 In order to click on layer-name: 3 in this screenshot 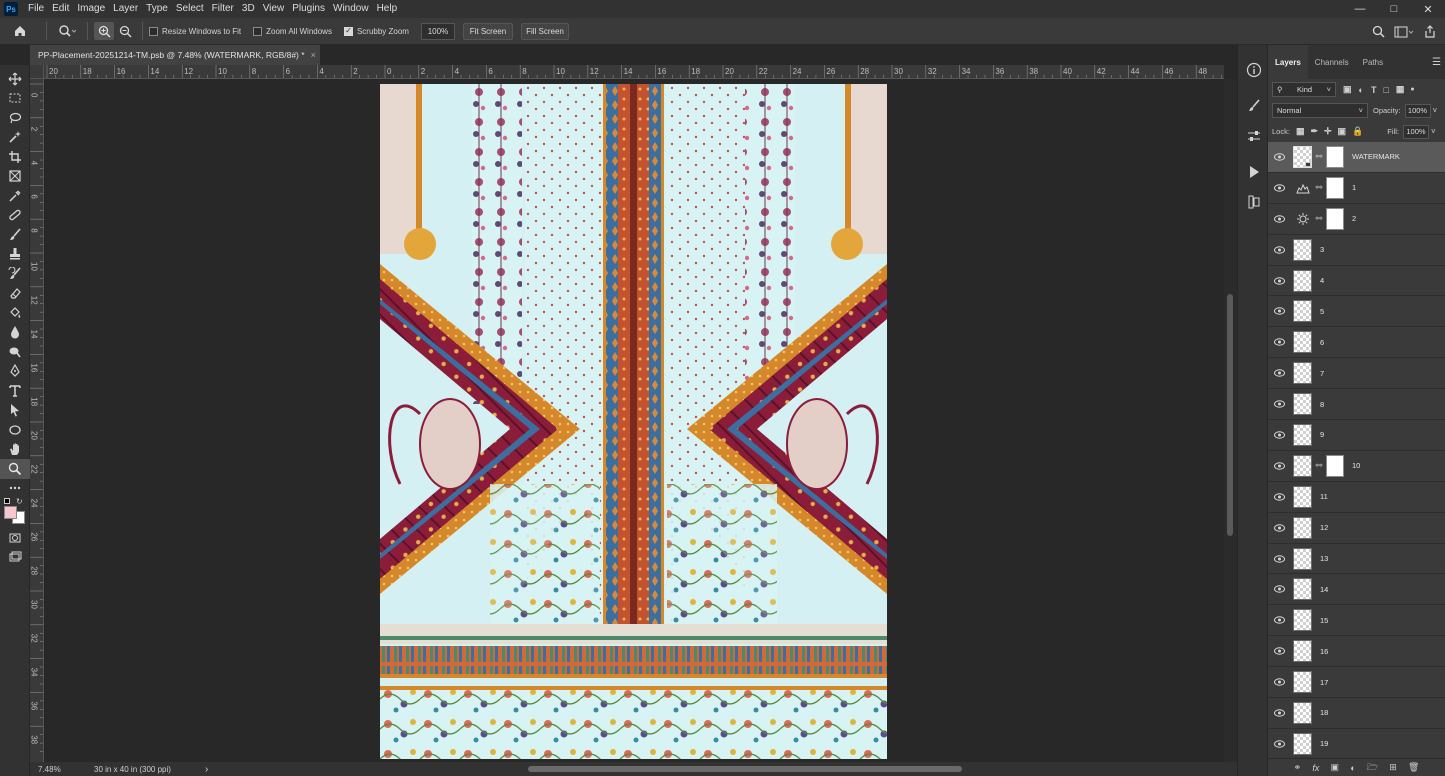, I will do `click(1322, 249)`.